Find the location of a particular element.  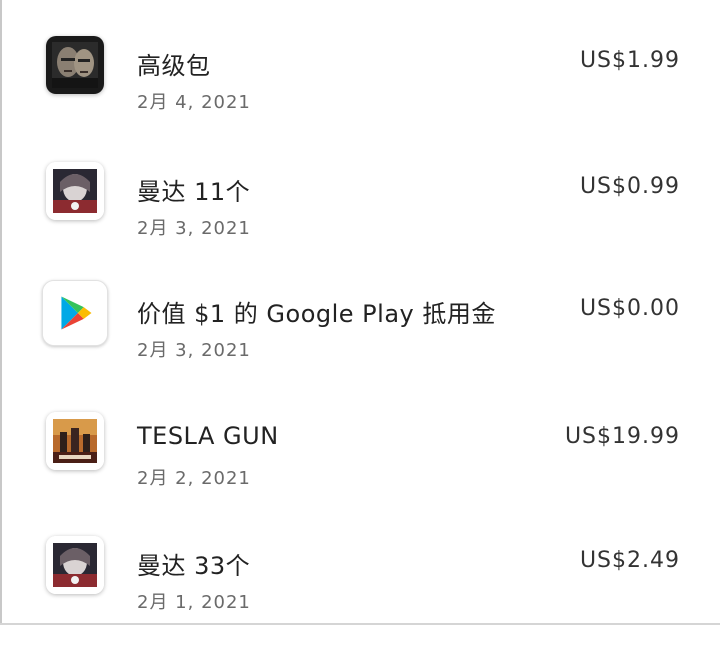

purchase-title: 曼达 33个 is located at coordinates (194, 566).